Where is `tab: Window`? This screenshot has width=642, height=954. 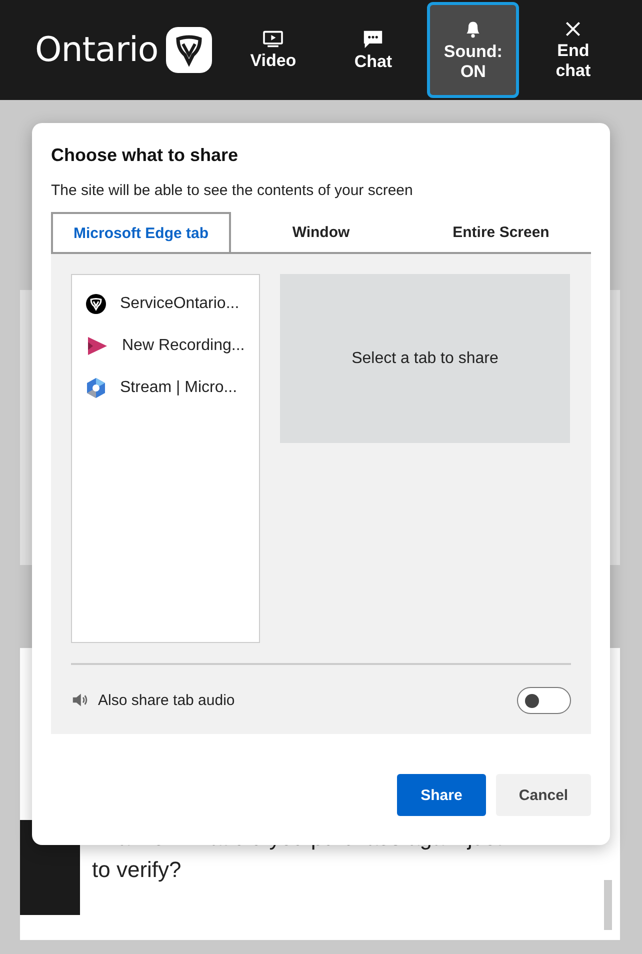 tab: Window is located at coordinates (321, 232).